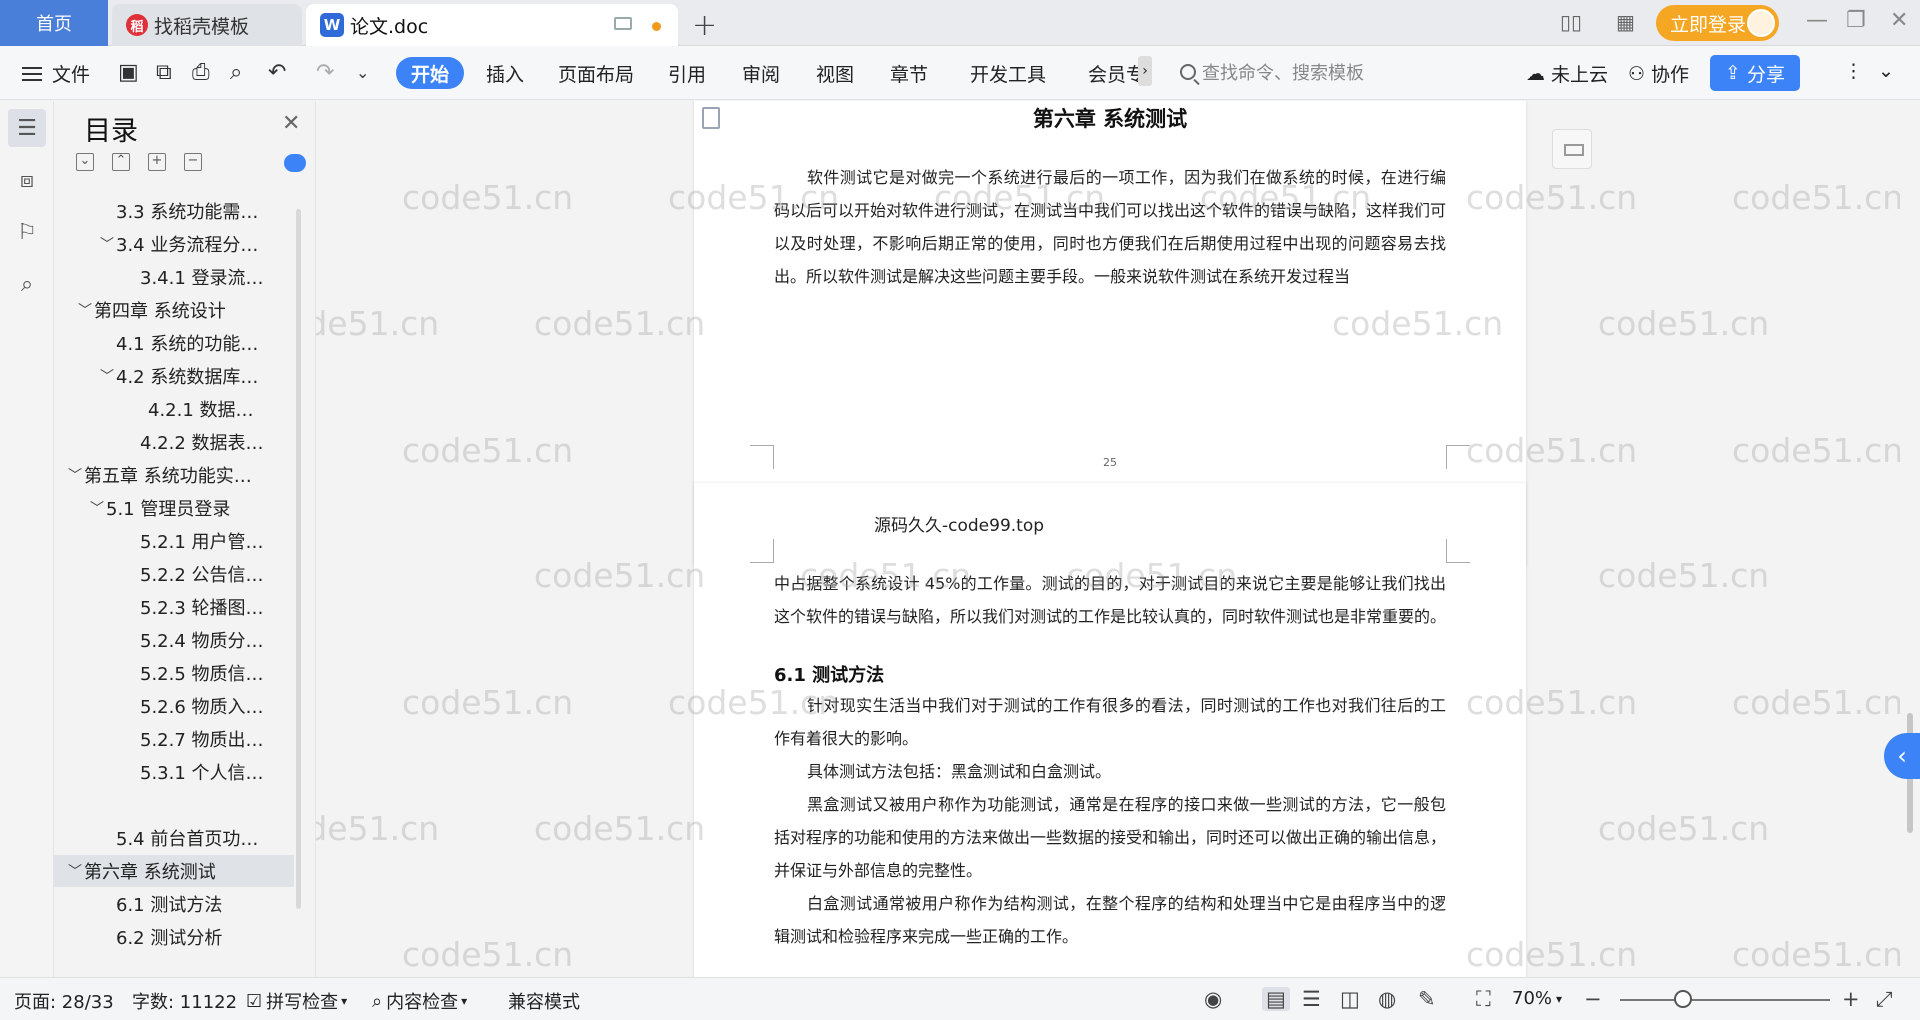 This screenshot has height=1020, width=1920. I want to click on zoom-level: 70% ▾, so click(1537, 998).